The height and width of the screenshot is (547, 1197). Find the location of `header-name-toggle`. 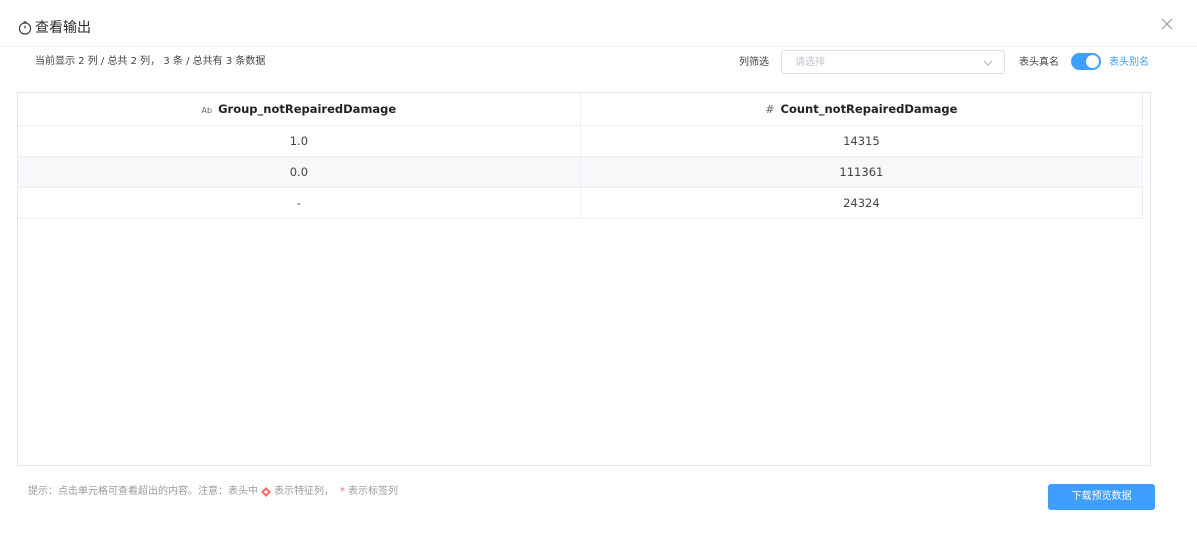

header-name-toggle is located at coordinates (1086, 61).